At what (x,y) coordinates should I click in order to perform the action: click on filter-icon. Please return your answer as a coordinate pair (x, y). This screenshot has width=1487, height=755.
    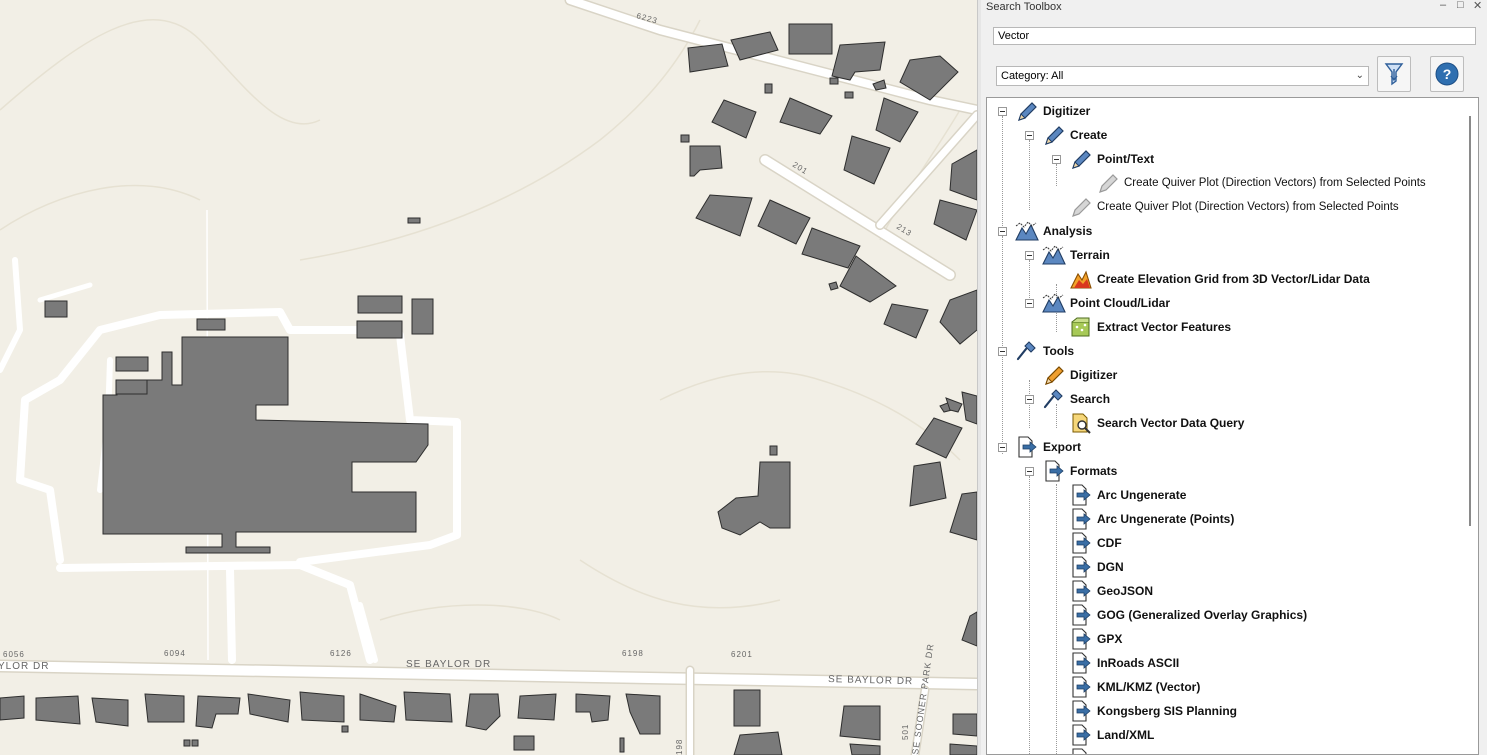
    Looking at the image, I should click on (1394, 74).